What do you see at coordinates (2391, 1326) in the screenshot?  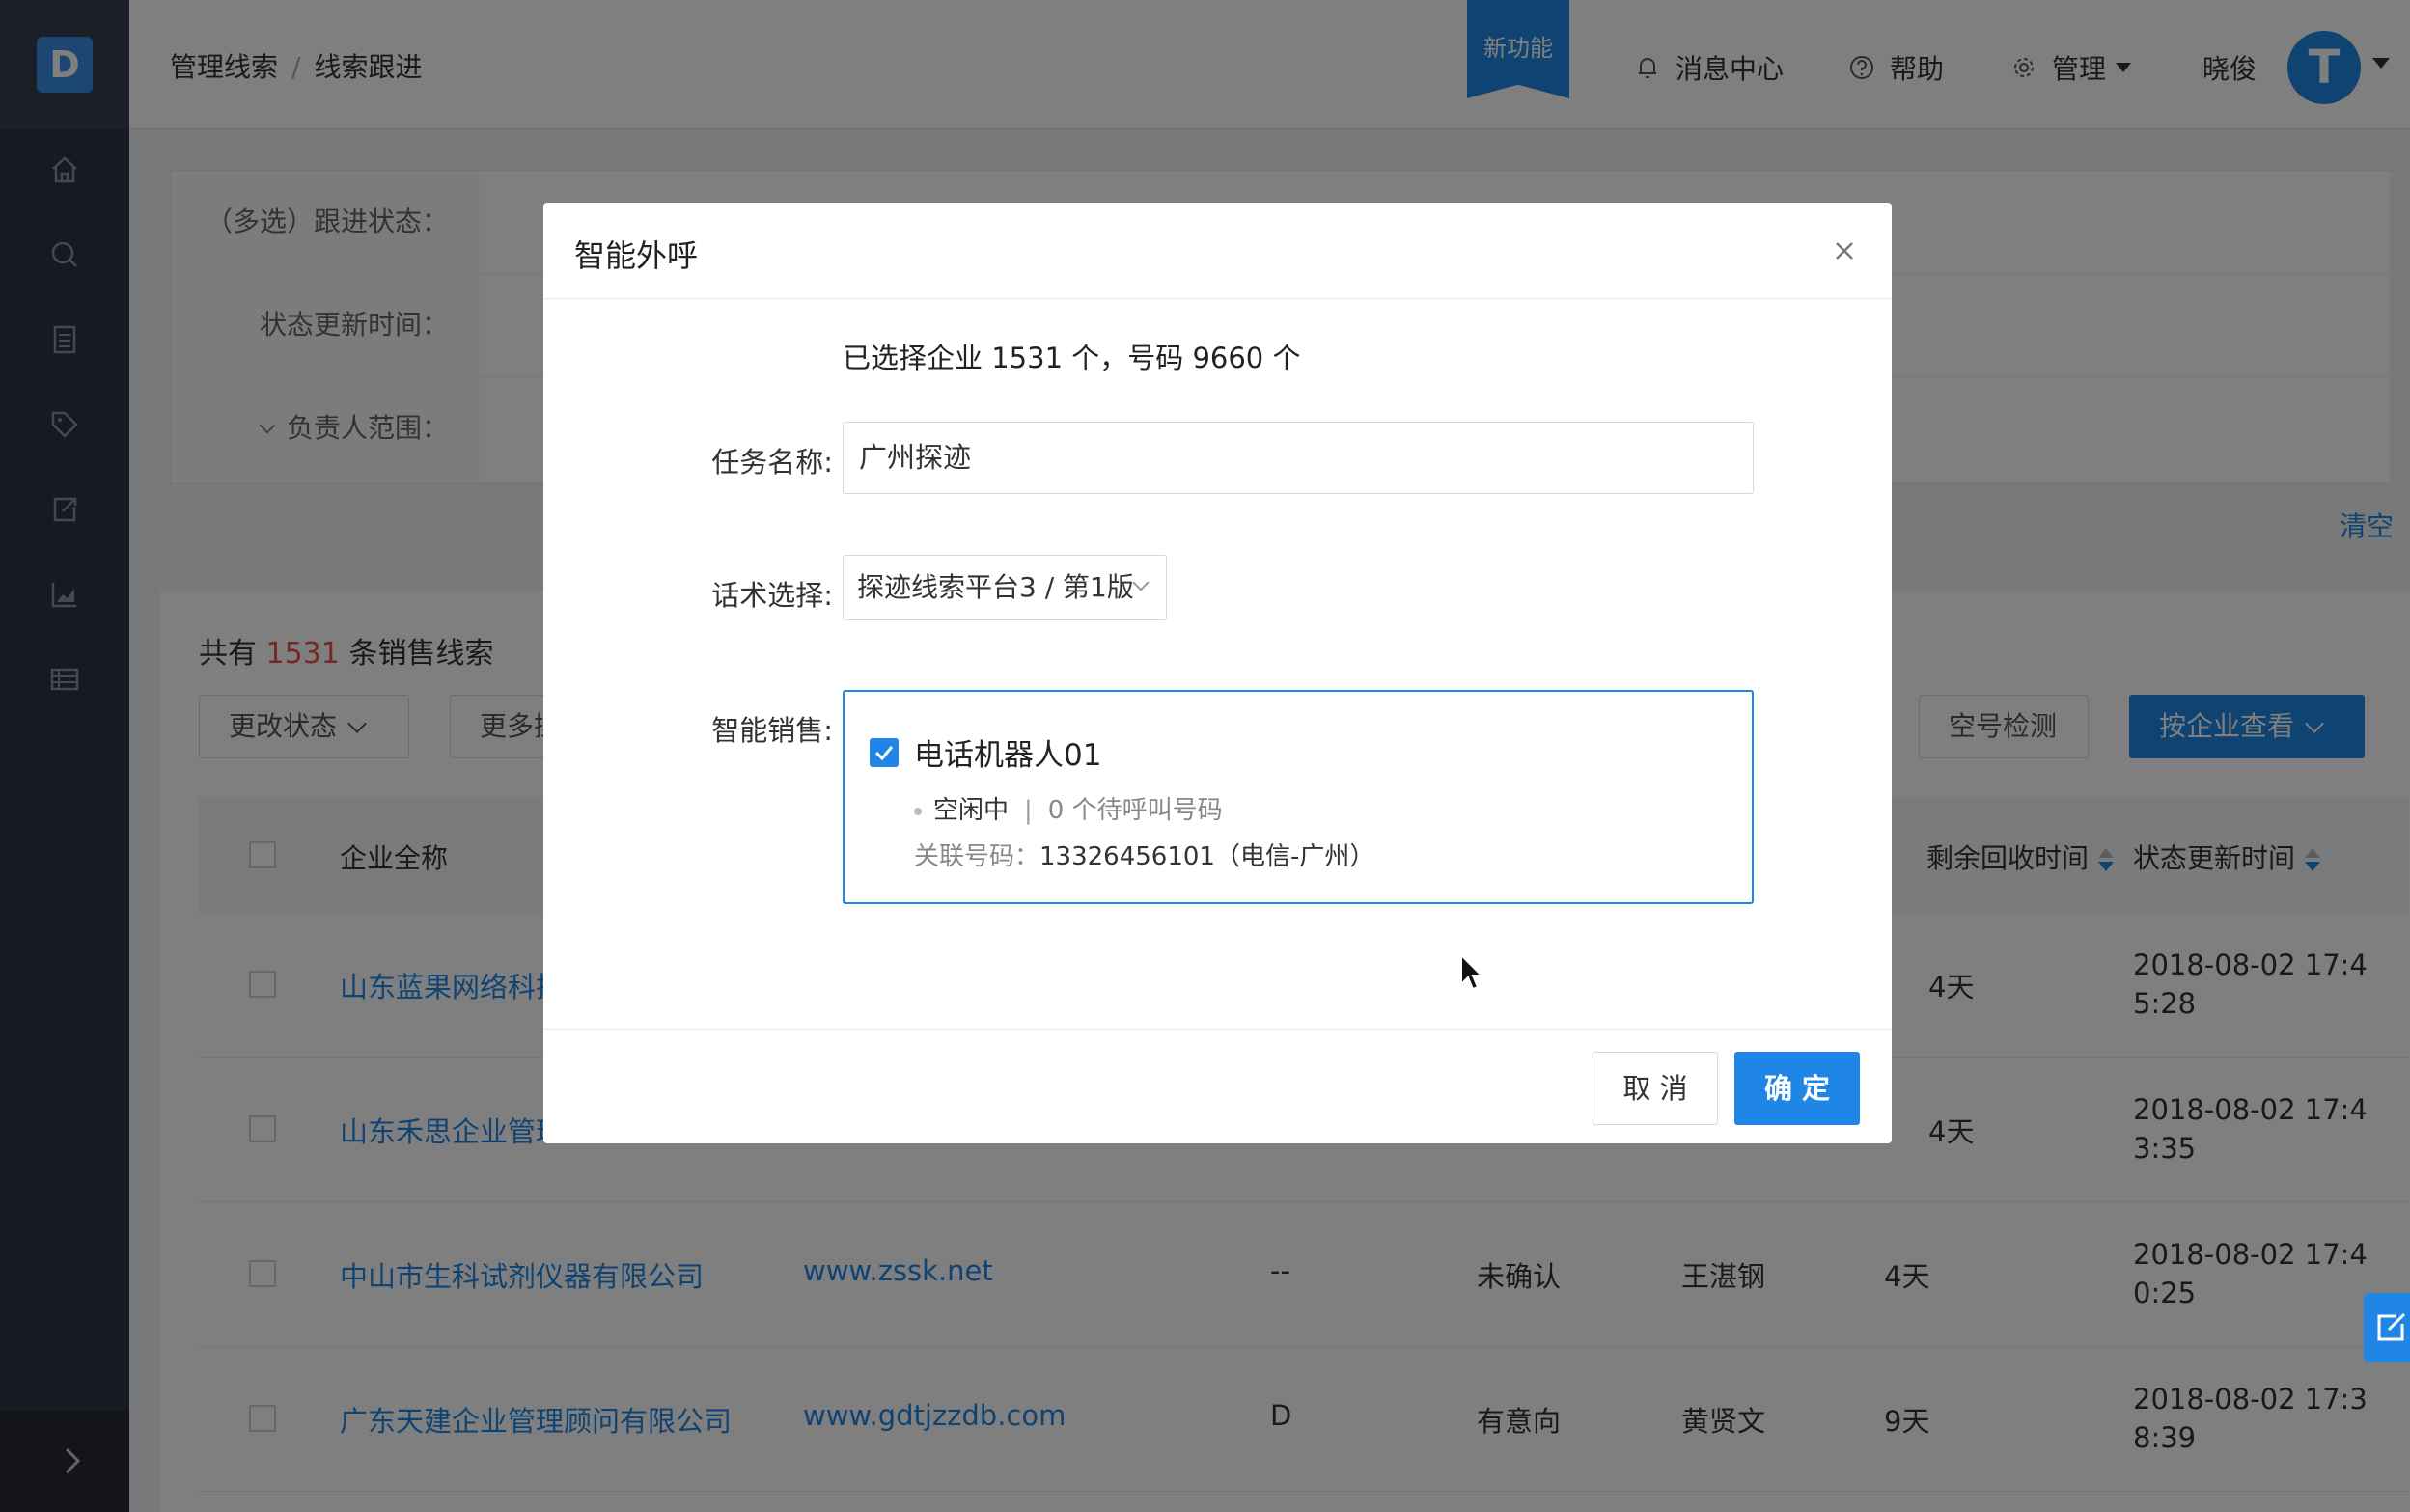 I see `edit-icon` at bounding box center [2391, 1326].